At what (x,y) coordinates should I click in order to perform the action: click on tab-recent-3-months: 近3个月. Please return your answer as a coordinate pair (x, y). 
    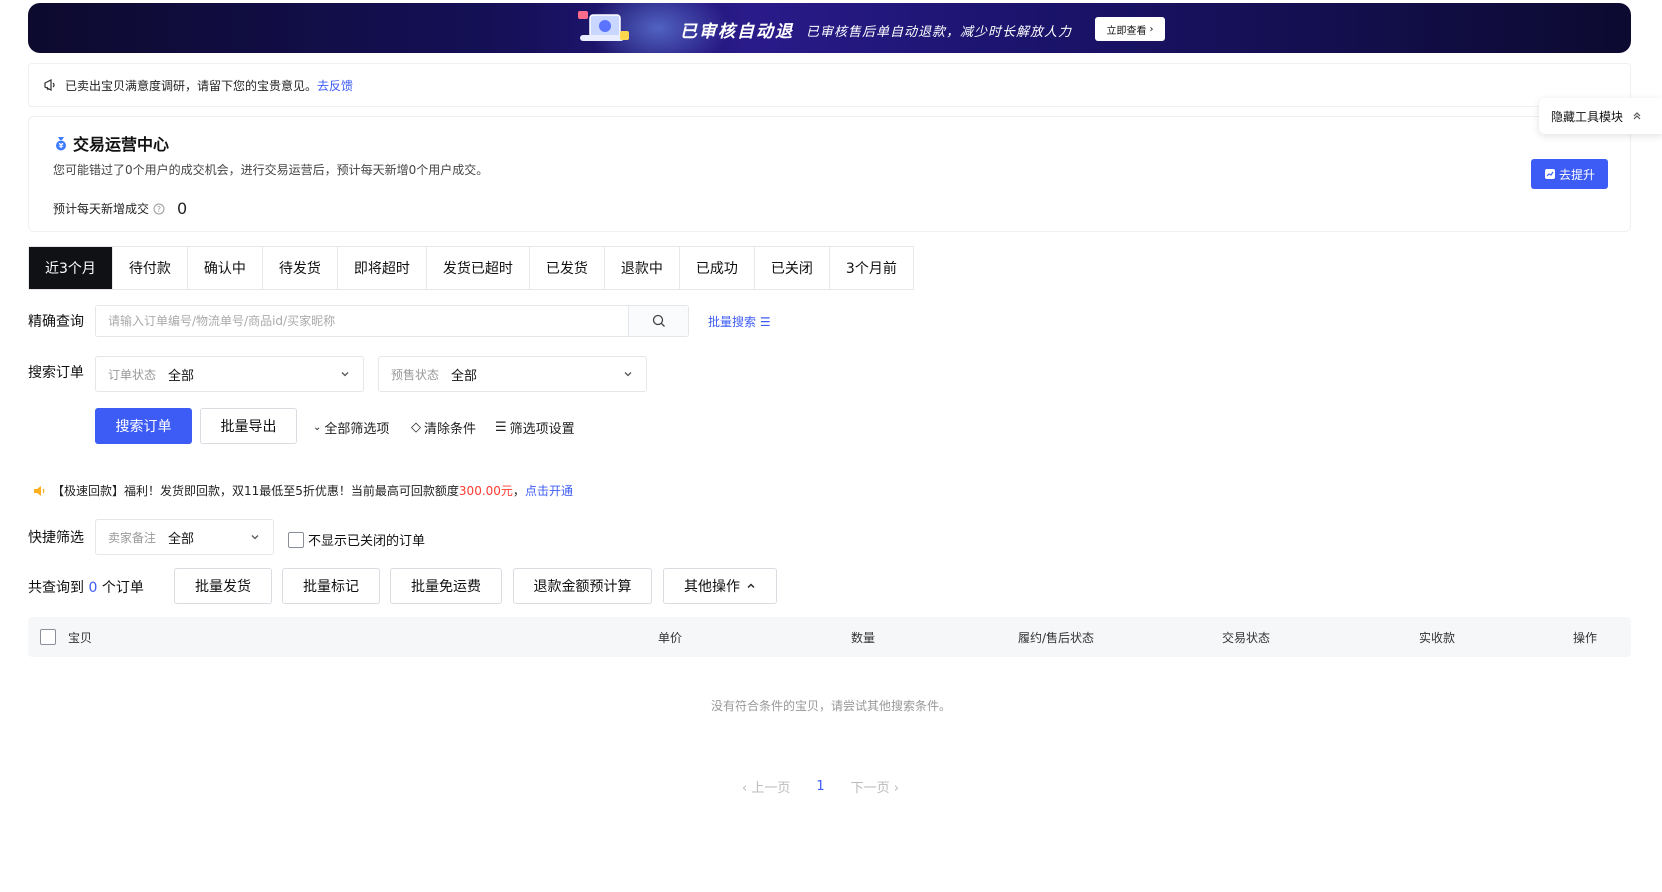
    Looking at the image, I should click on (71, 268).